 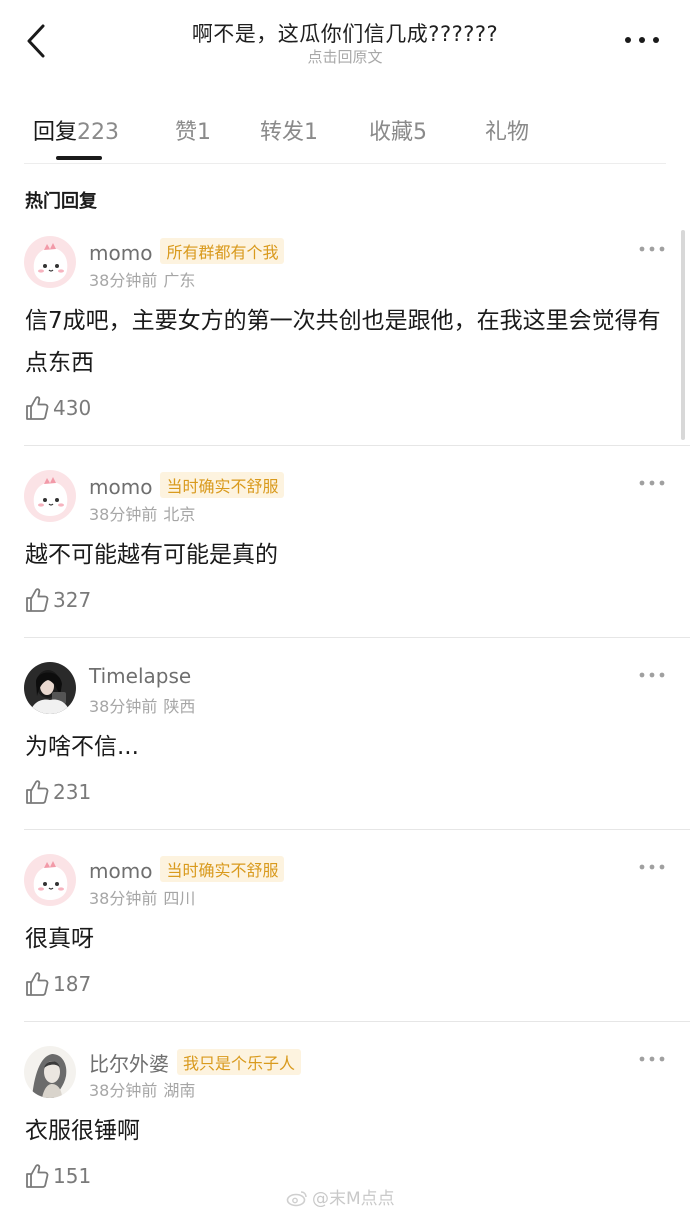 What do you see at coordinates (98, 132) in the screenshot?
I see `tab-replies-count: 223` at bounding box center [98, 132].